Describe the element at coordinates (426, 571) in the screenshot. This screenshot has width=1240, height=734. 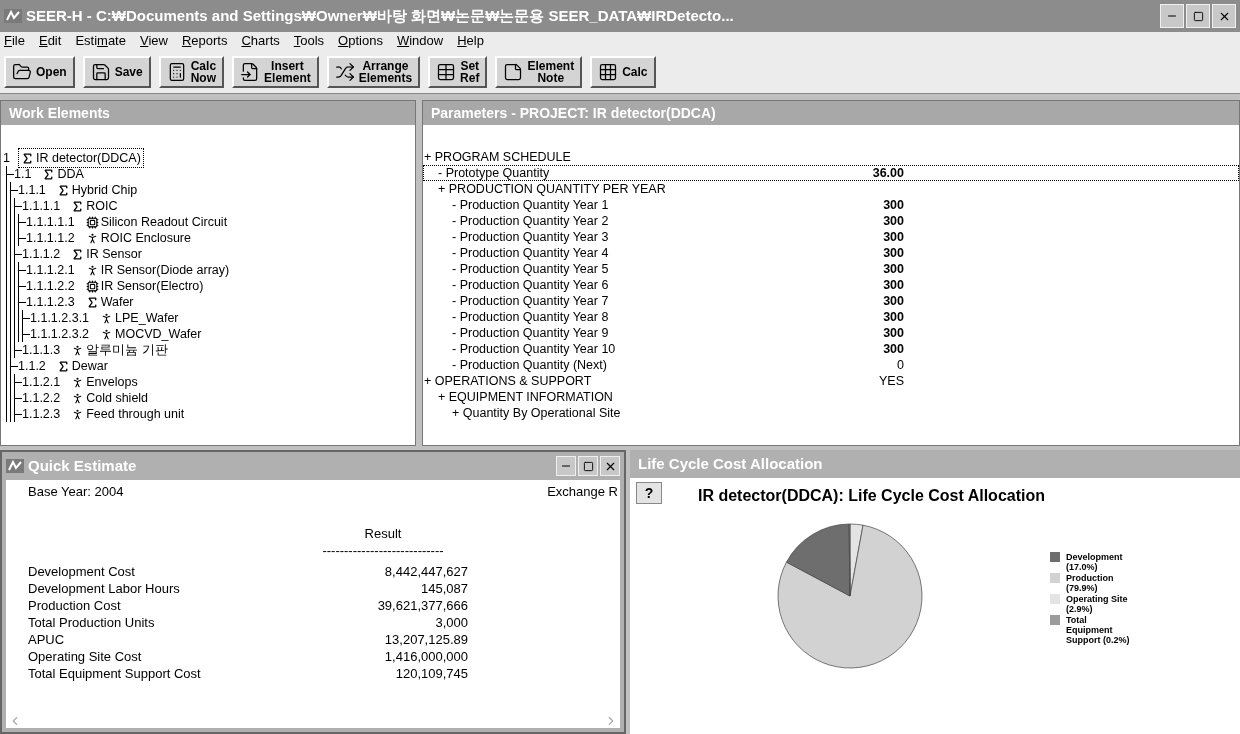
I see `result-value: 8,442,447,627` at that location.